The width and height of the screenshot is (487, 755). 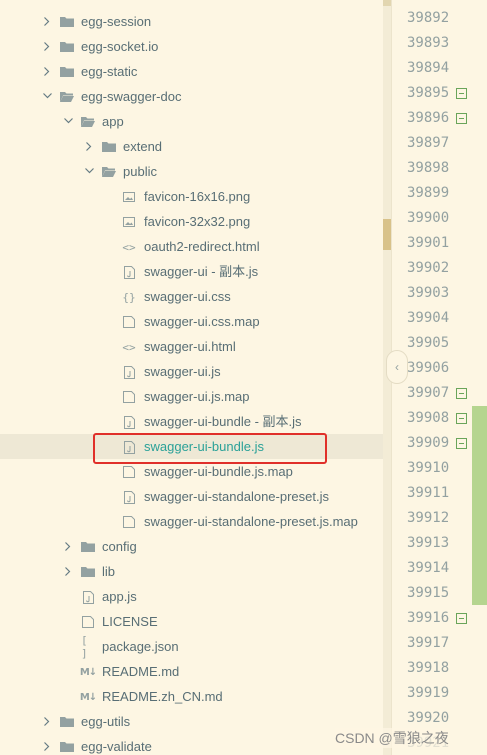 I want to click on tree-file-row: {} swagger-ui.css, so click(x=191, y=296).